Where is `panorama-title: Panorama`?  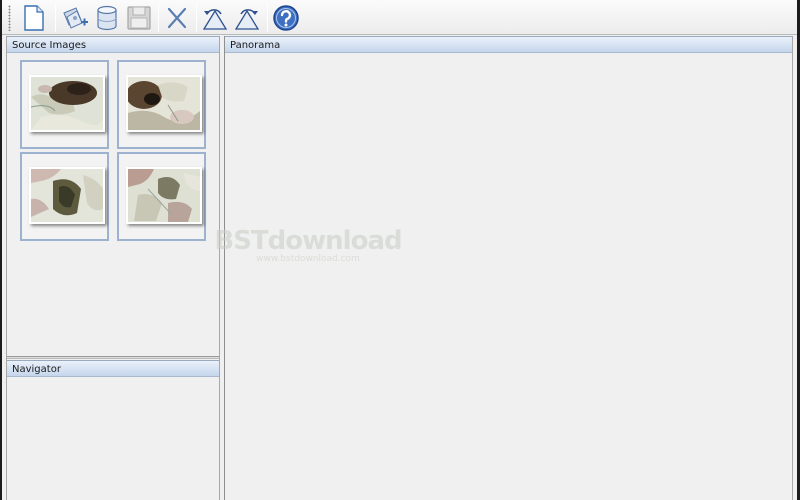 panorama-title: Panorama is located at coordinates (255, 45).